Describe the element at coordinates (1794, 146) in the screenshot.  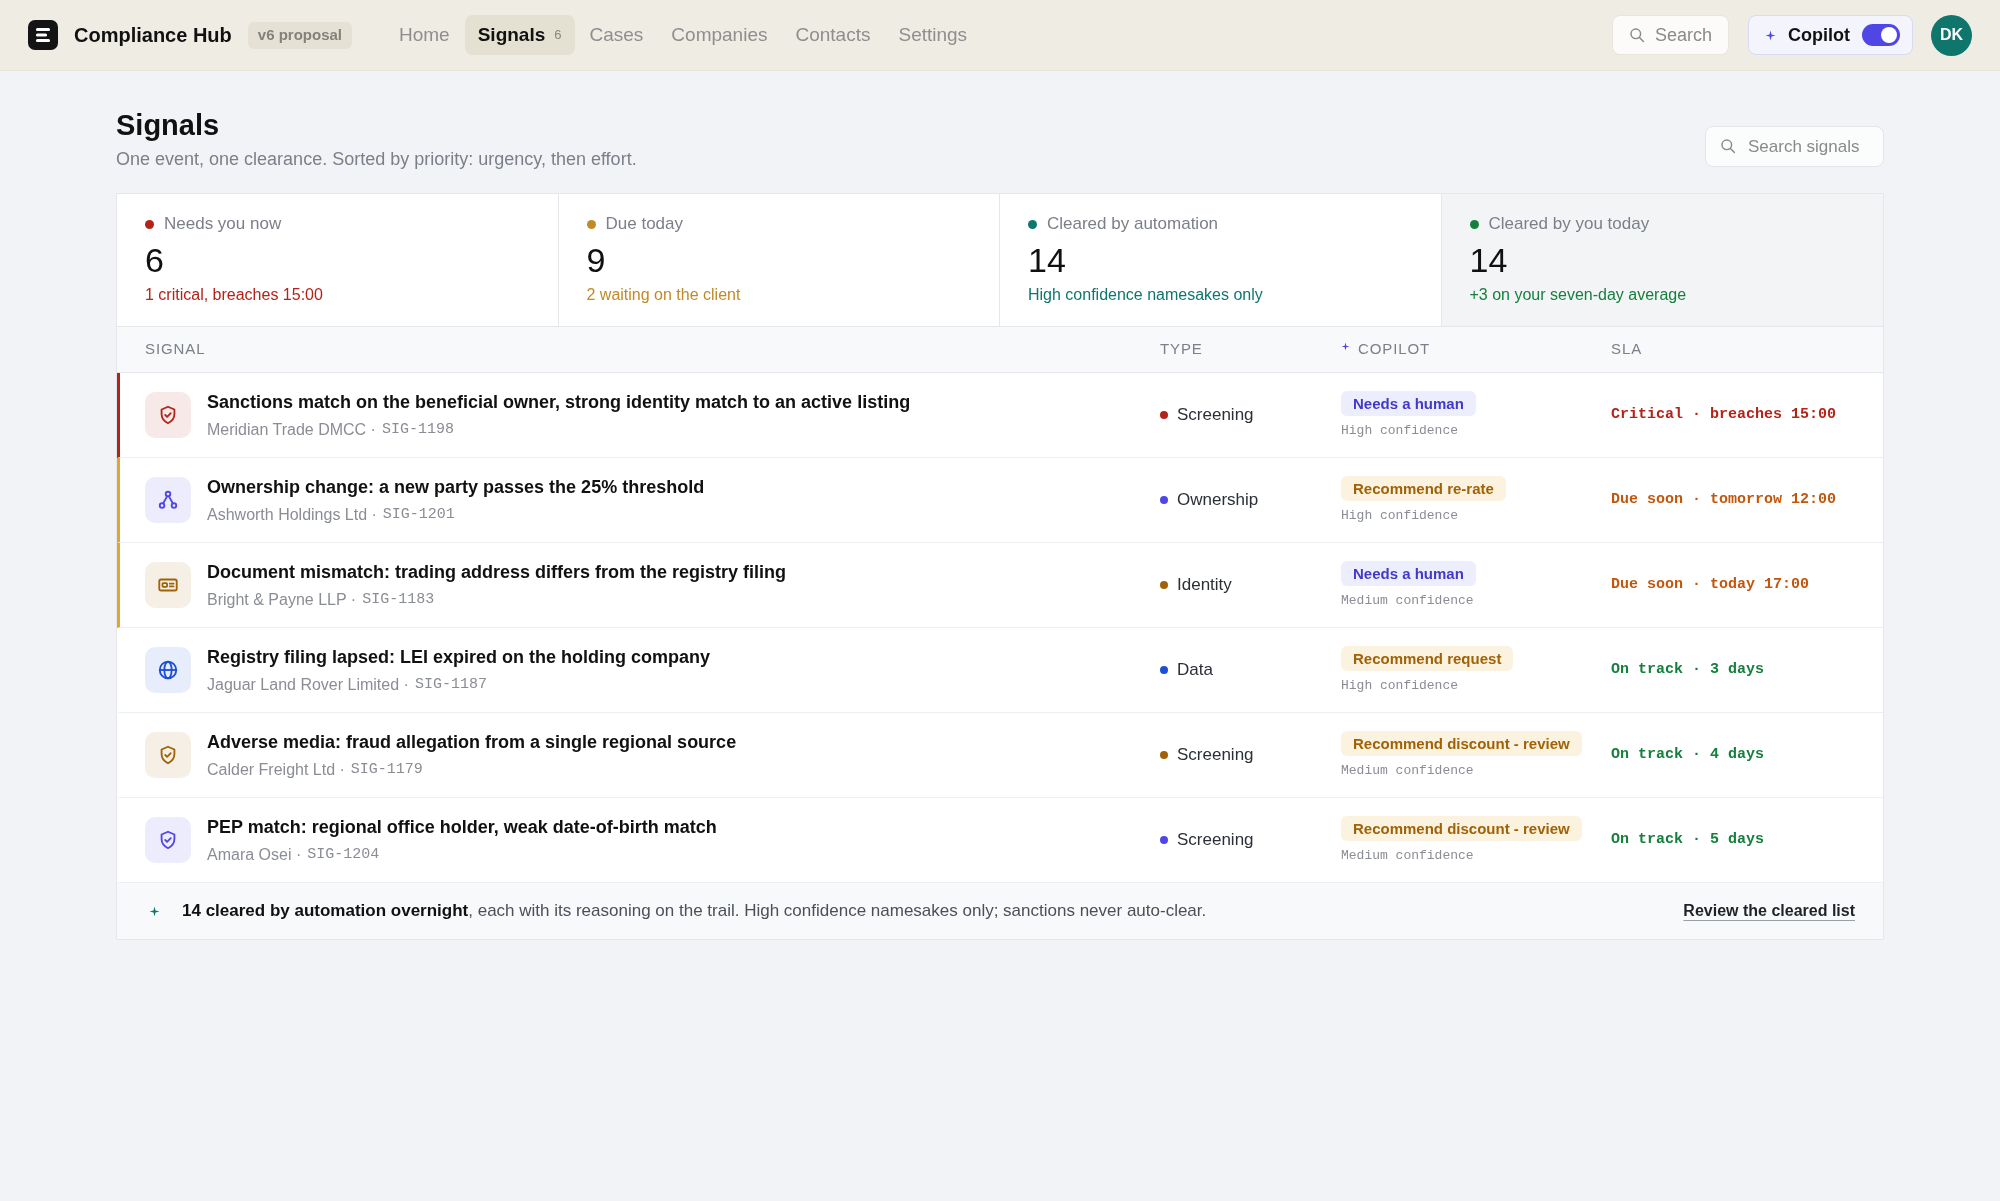
I see `search-field: Search signals` at that location.